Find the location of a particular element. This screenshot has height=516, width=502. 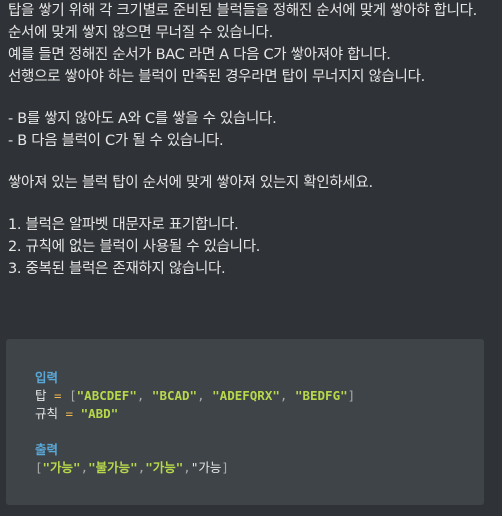

output-value: "가능 is located at coordinates (206, 467).